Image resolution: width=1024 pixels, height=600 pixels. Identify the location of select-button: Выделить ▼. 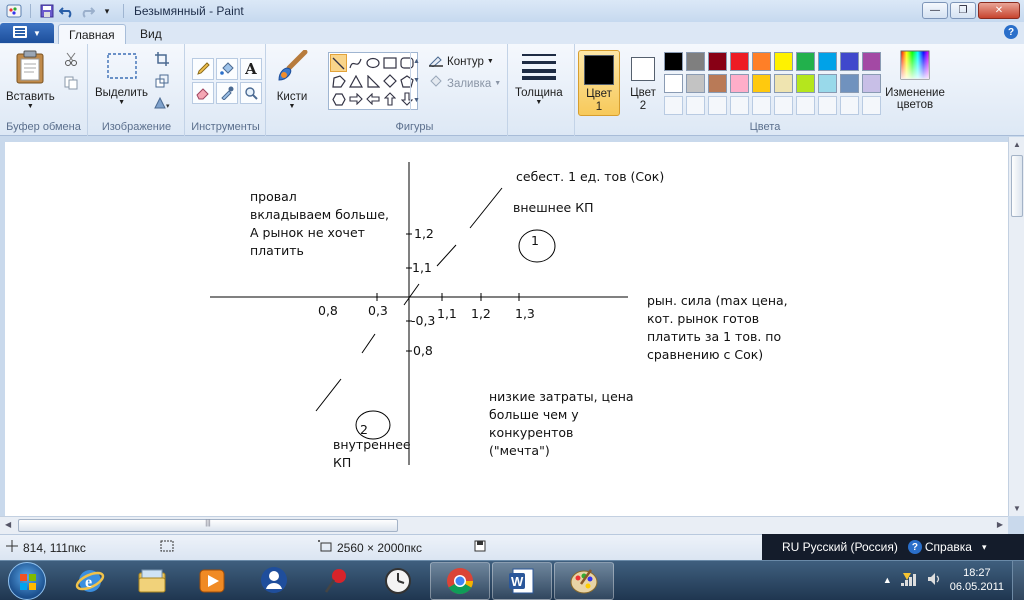
(121, 79).